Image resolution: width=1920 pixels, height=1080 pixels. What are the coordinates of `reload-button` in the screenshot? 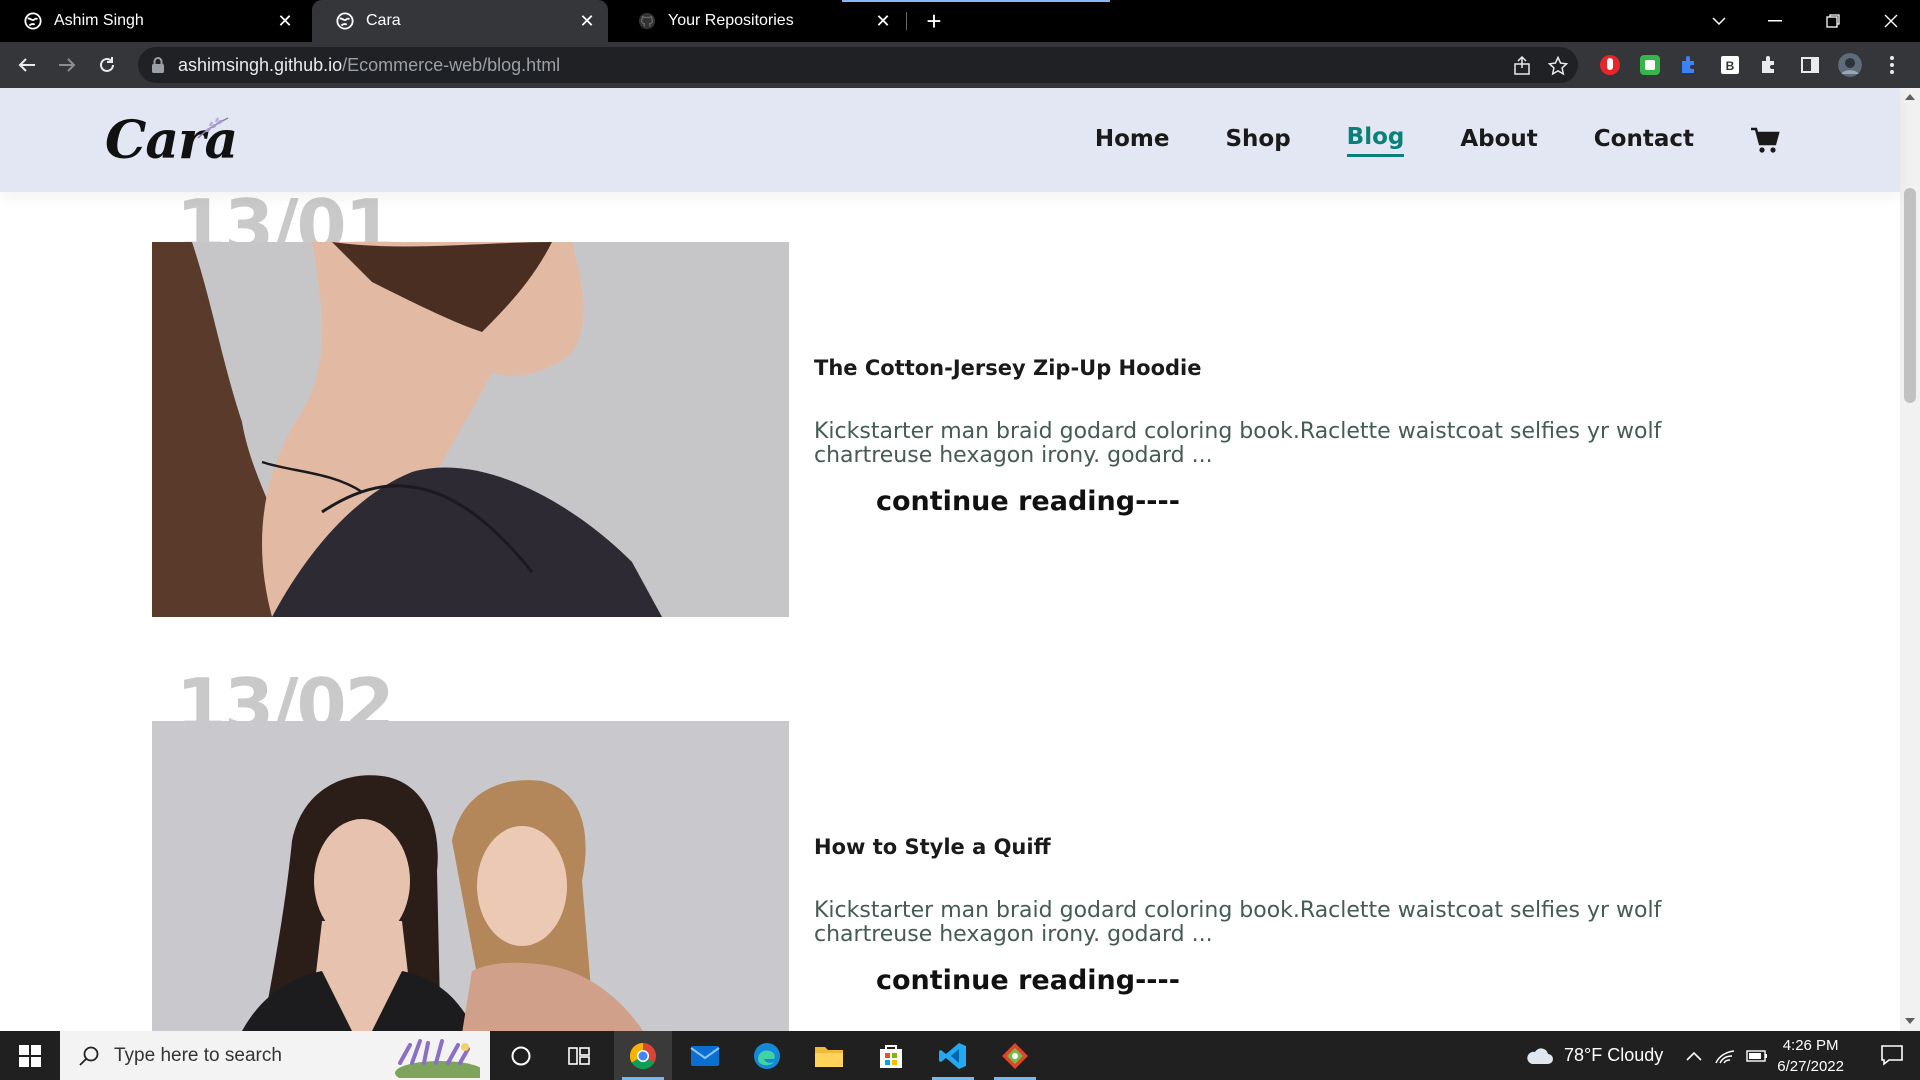 It's located at (107, 65).